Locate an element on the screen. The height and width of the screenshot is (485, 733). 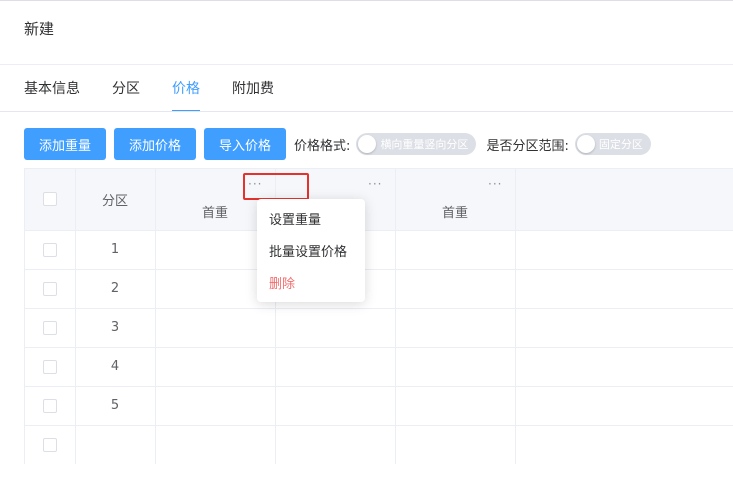
table-row is located at coordinates (379, 444).